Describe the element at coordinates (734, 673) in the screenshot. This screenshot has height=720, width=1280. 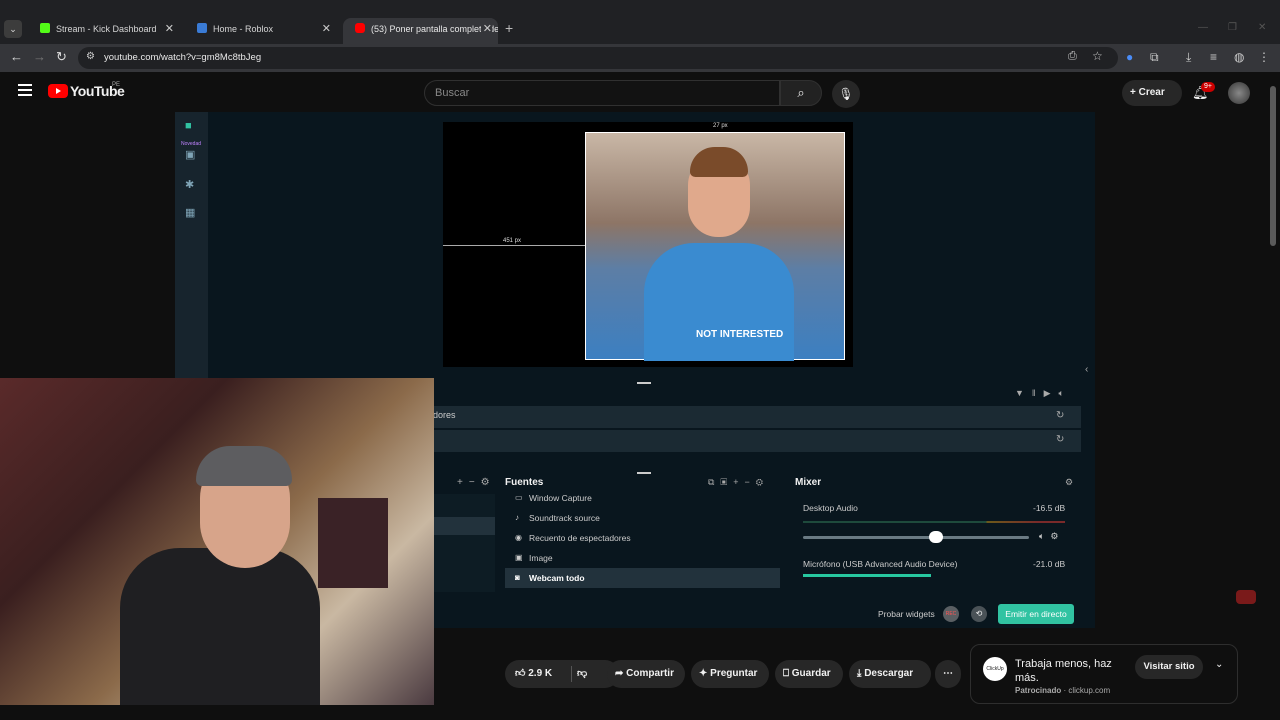
I see `ask-label: Preguntar` at that location.